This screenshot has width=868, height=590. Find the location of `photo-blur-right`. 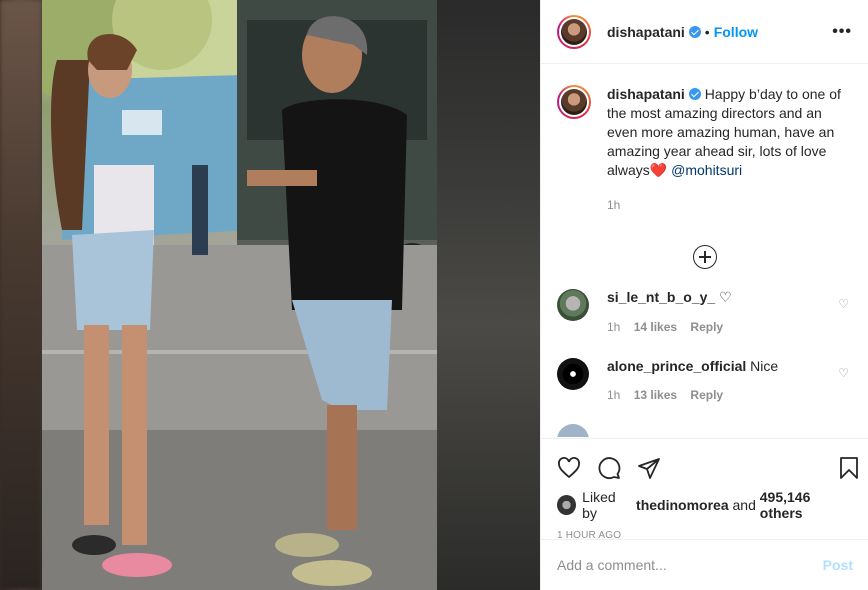

photo-blur-right is located at coordinates (488, 295).